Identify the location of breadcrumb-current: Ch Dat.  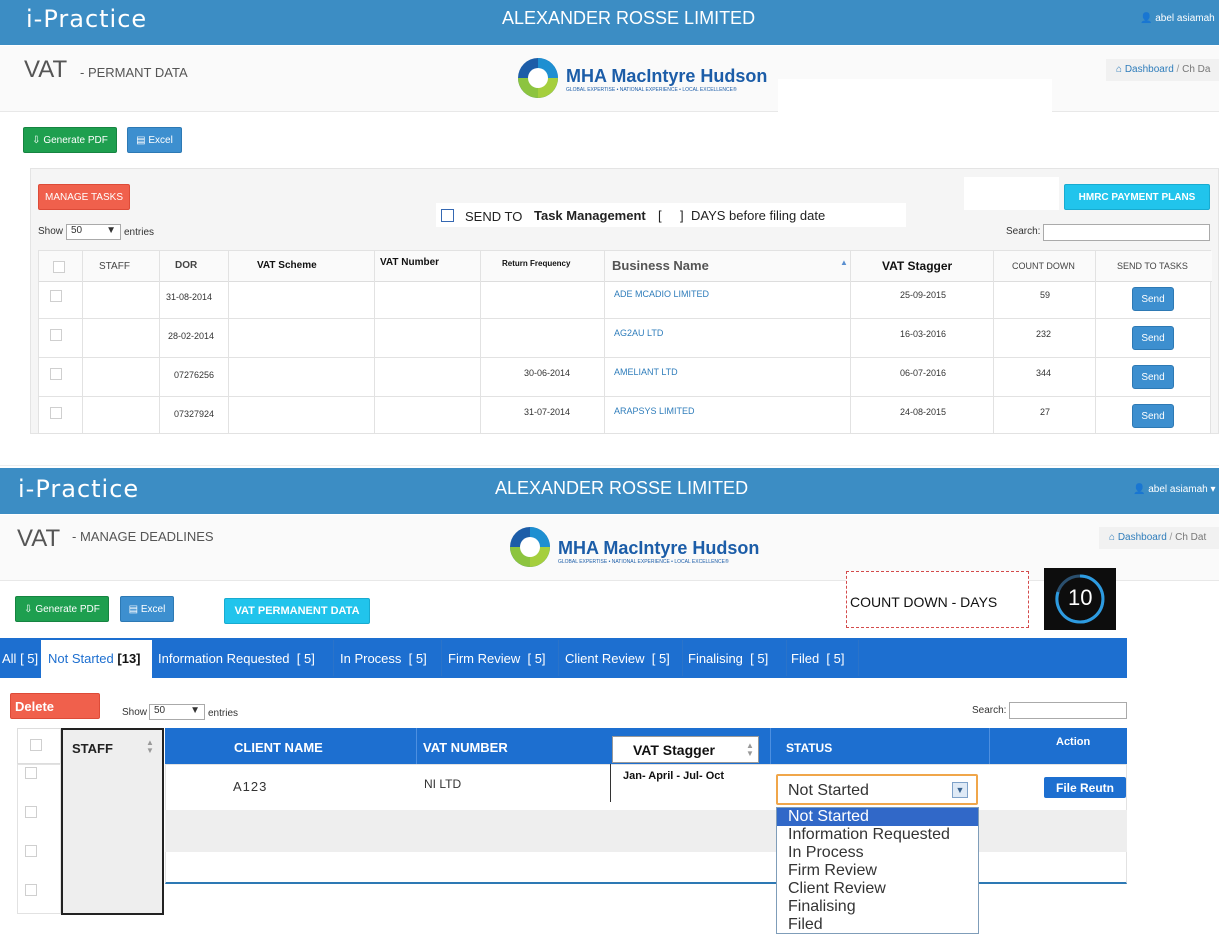
(1191, 537).